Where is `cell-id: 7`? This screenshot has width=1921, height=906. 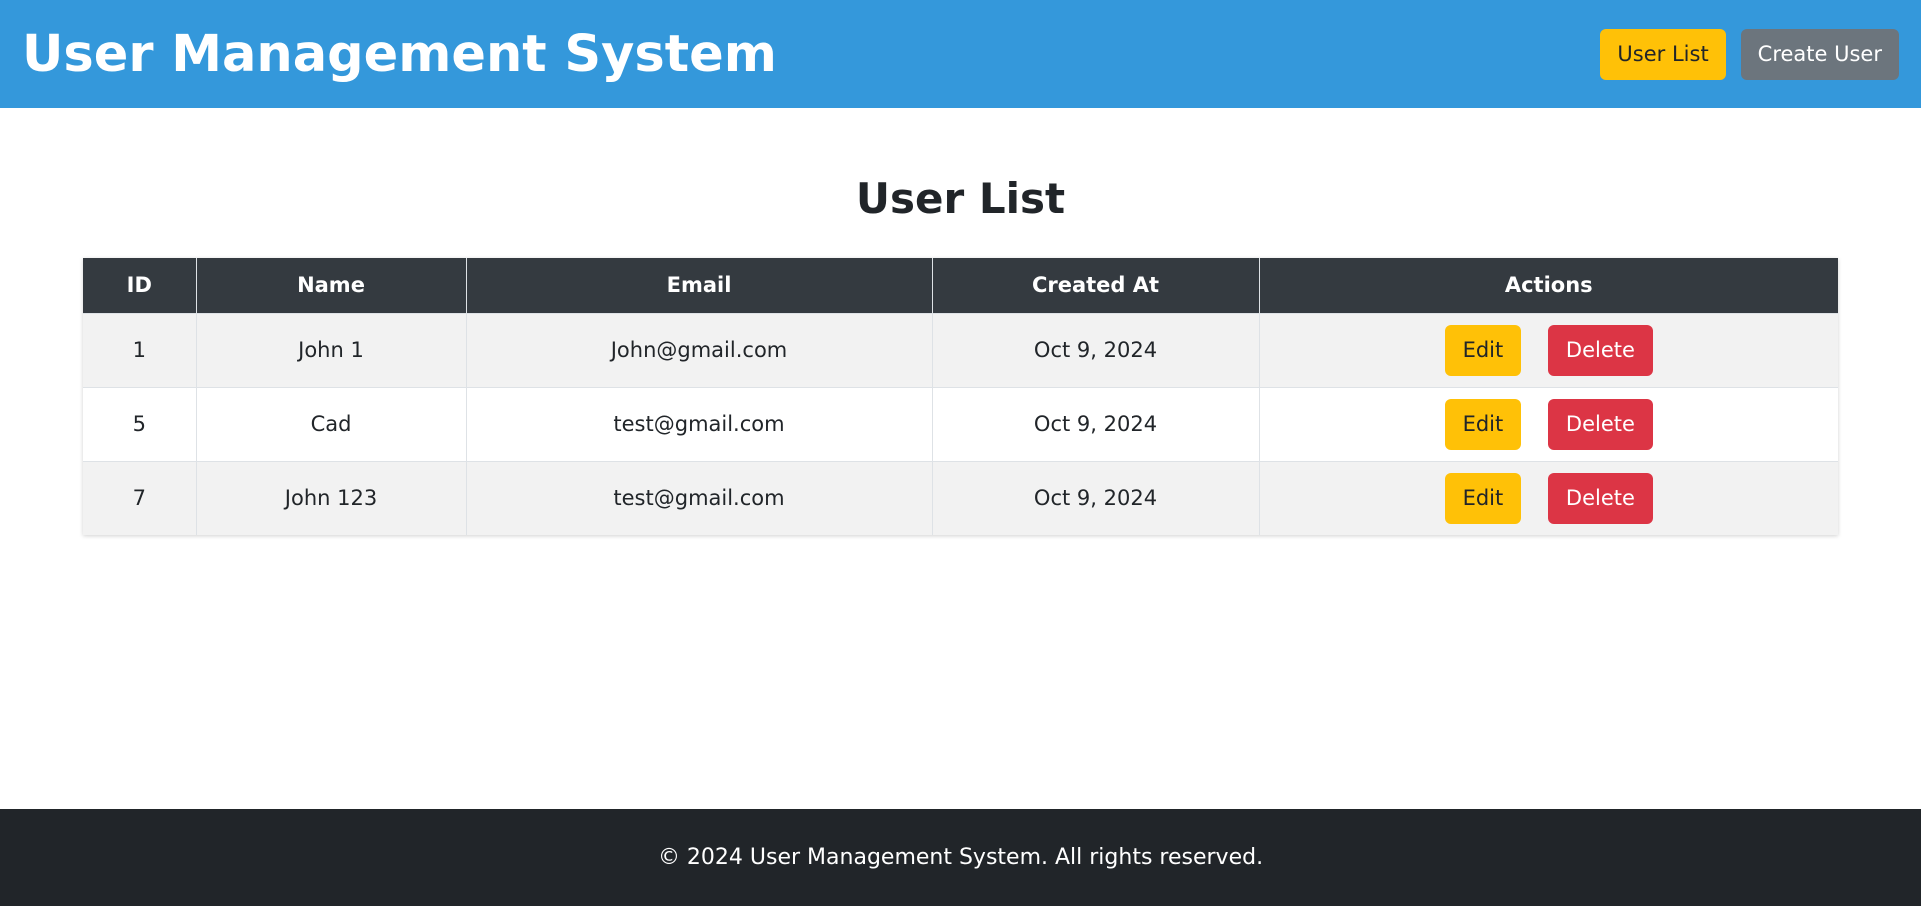
cell-id: 7 is located at coordinates (140, 497).